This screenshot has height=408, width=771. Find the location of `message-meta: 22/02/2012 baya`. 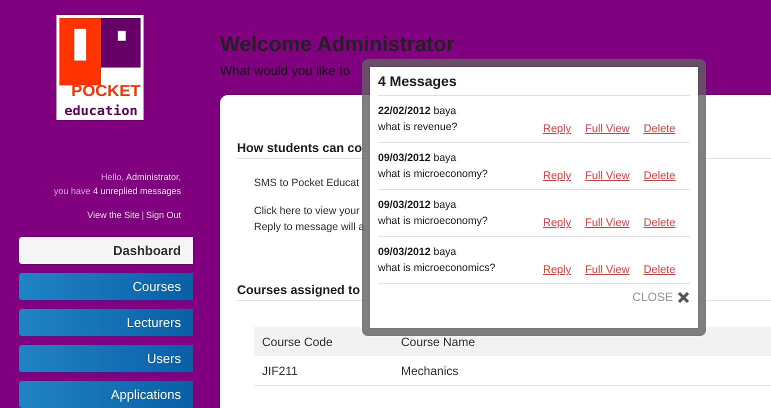

message-meta: 22/02/2012 baya is located at coordinates (418, 111).